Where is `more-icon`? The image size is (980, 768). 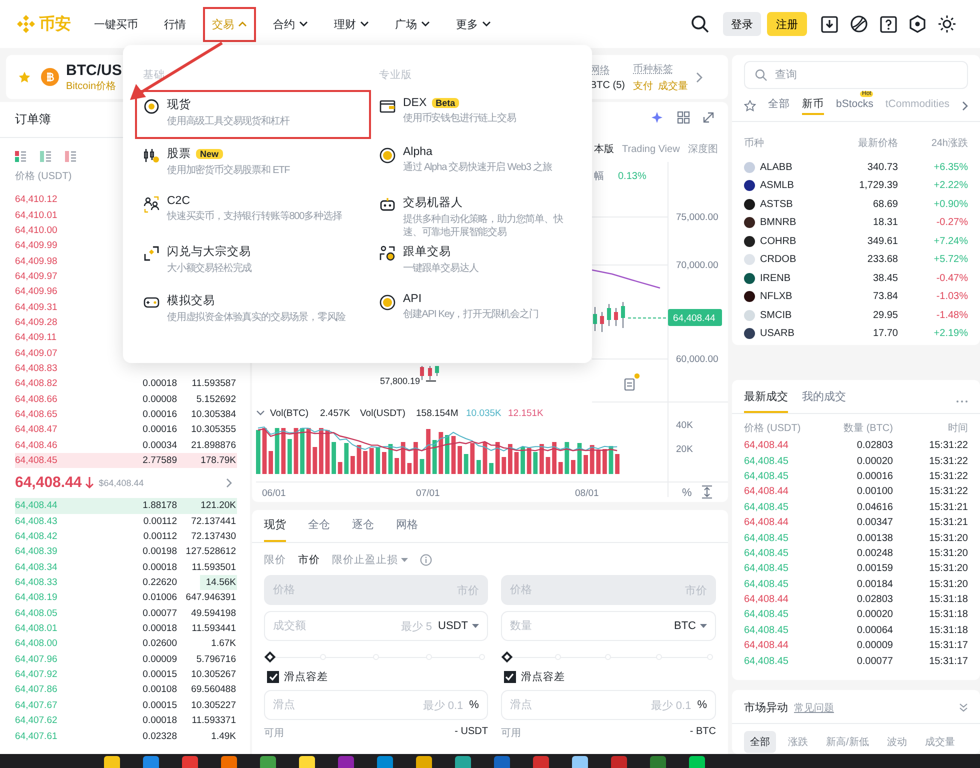
more-icon is located at coordinates (962, 401).